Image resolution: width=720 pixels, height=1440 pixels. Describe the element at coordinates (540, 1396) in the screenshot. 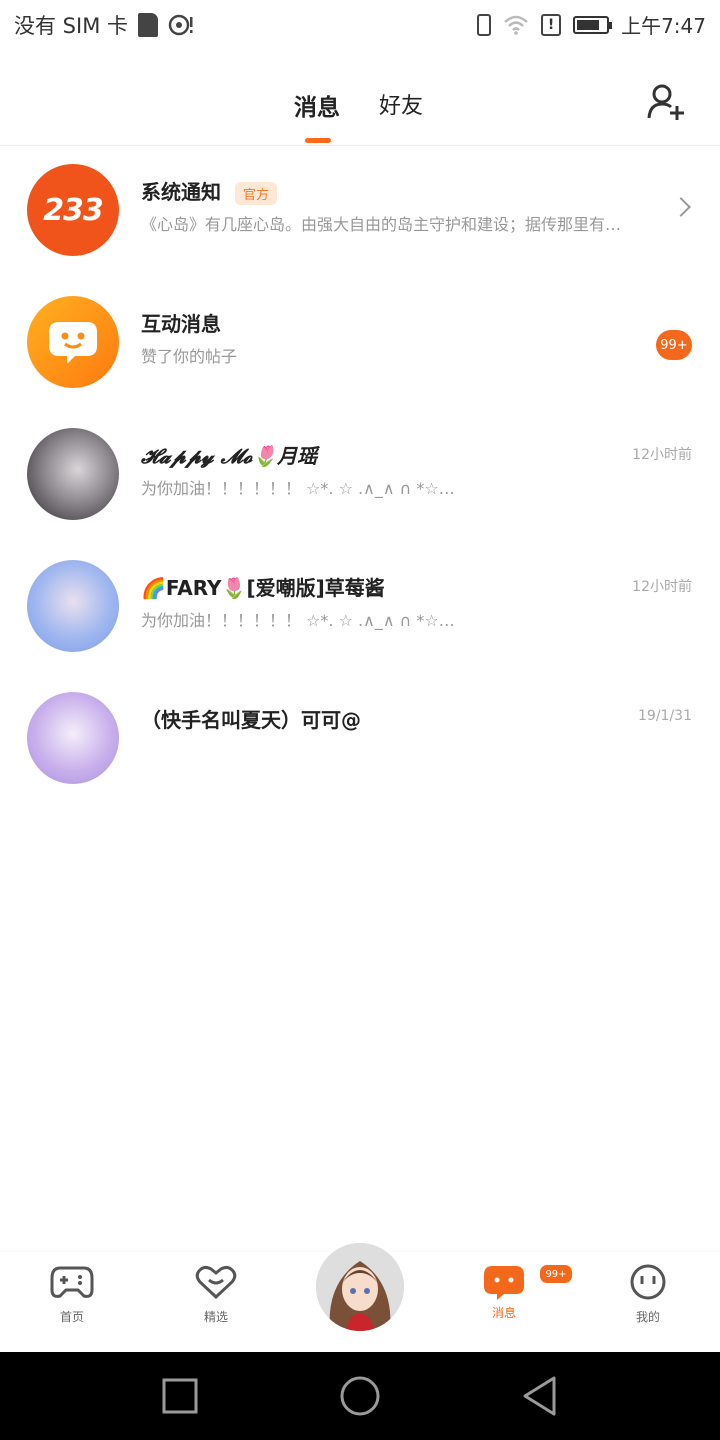

I see `back-button` at that location.